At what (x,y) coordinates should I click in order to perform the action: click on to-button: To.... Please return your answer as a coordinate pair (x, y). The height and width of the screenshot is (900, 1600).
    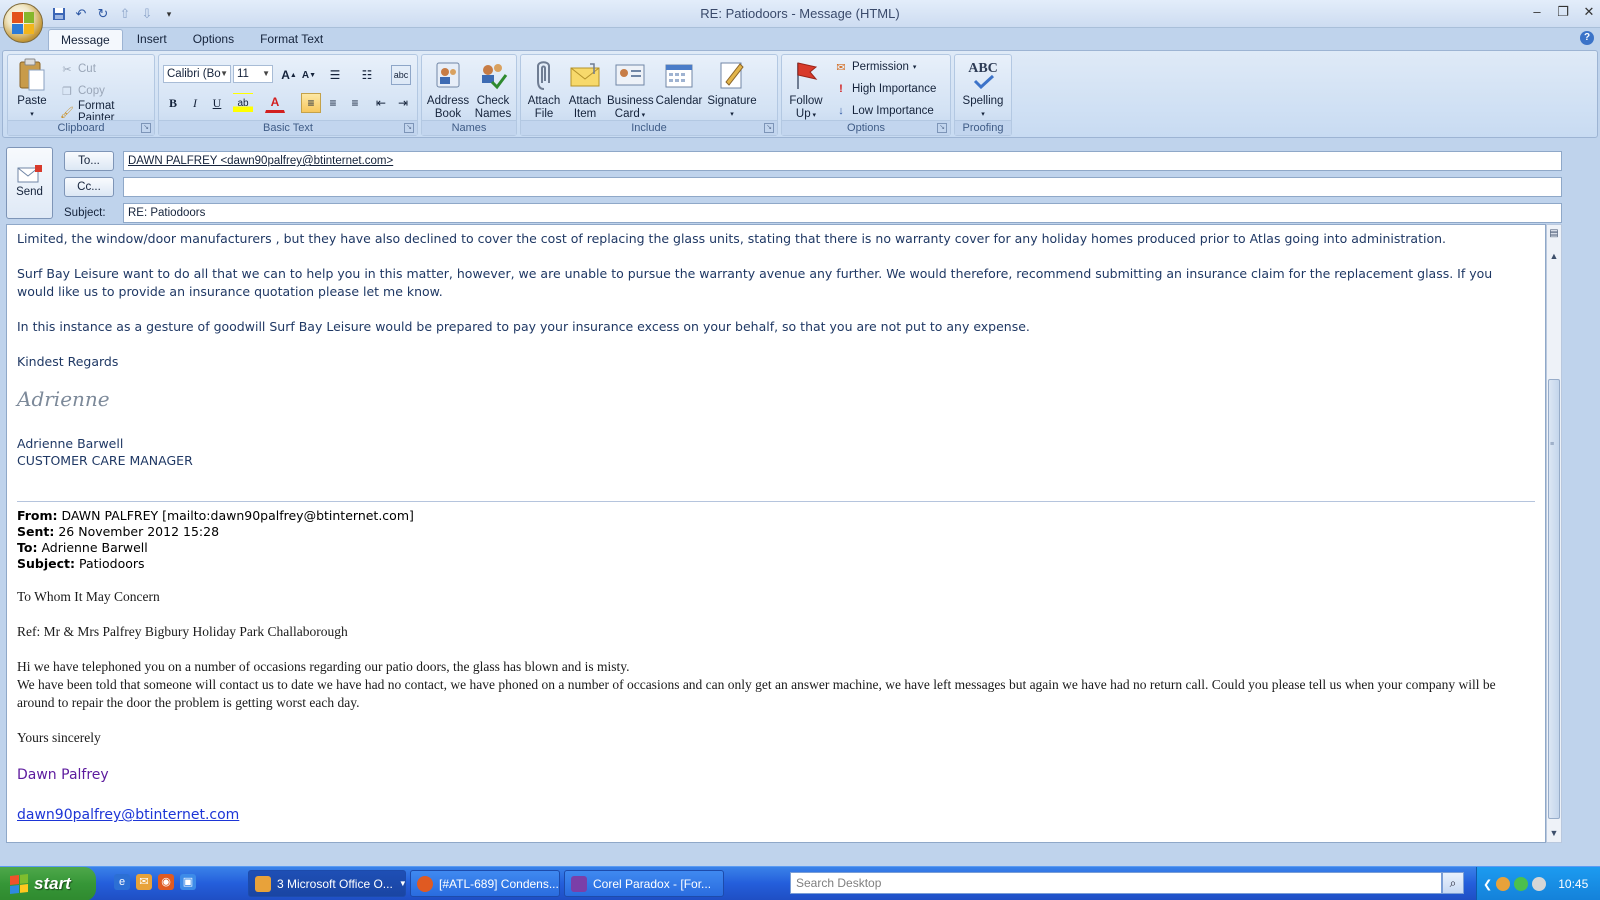
    Looking at the image, I should click on (89, 161).